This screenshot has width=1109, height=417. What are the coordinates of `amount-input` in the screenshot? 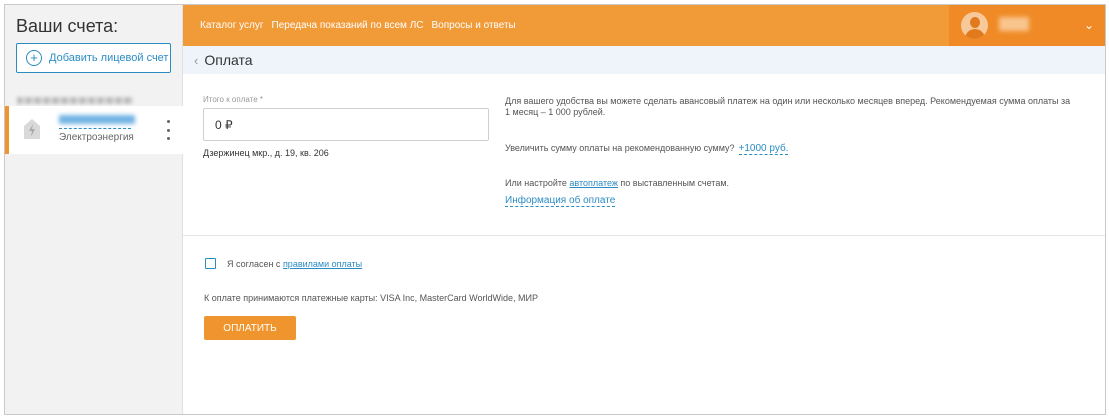 It's located at (346, 124).